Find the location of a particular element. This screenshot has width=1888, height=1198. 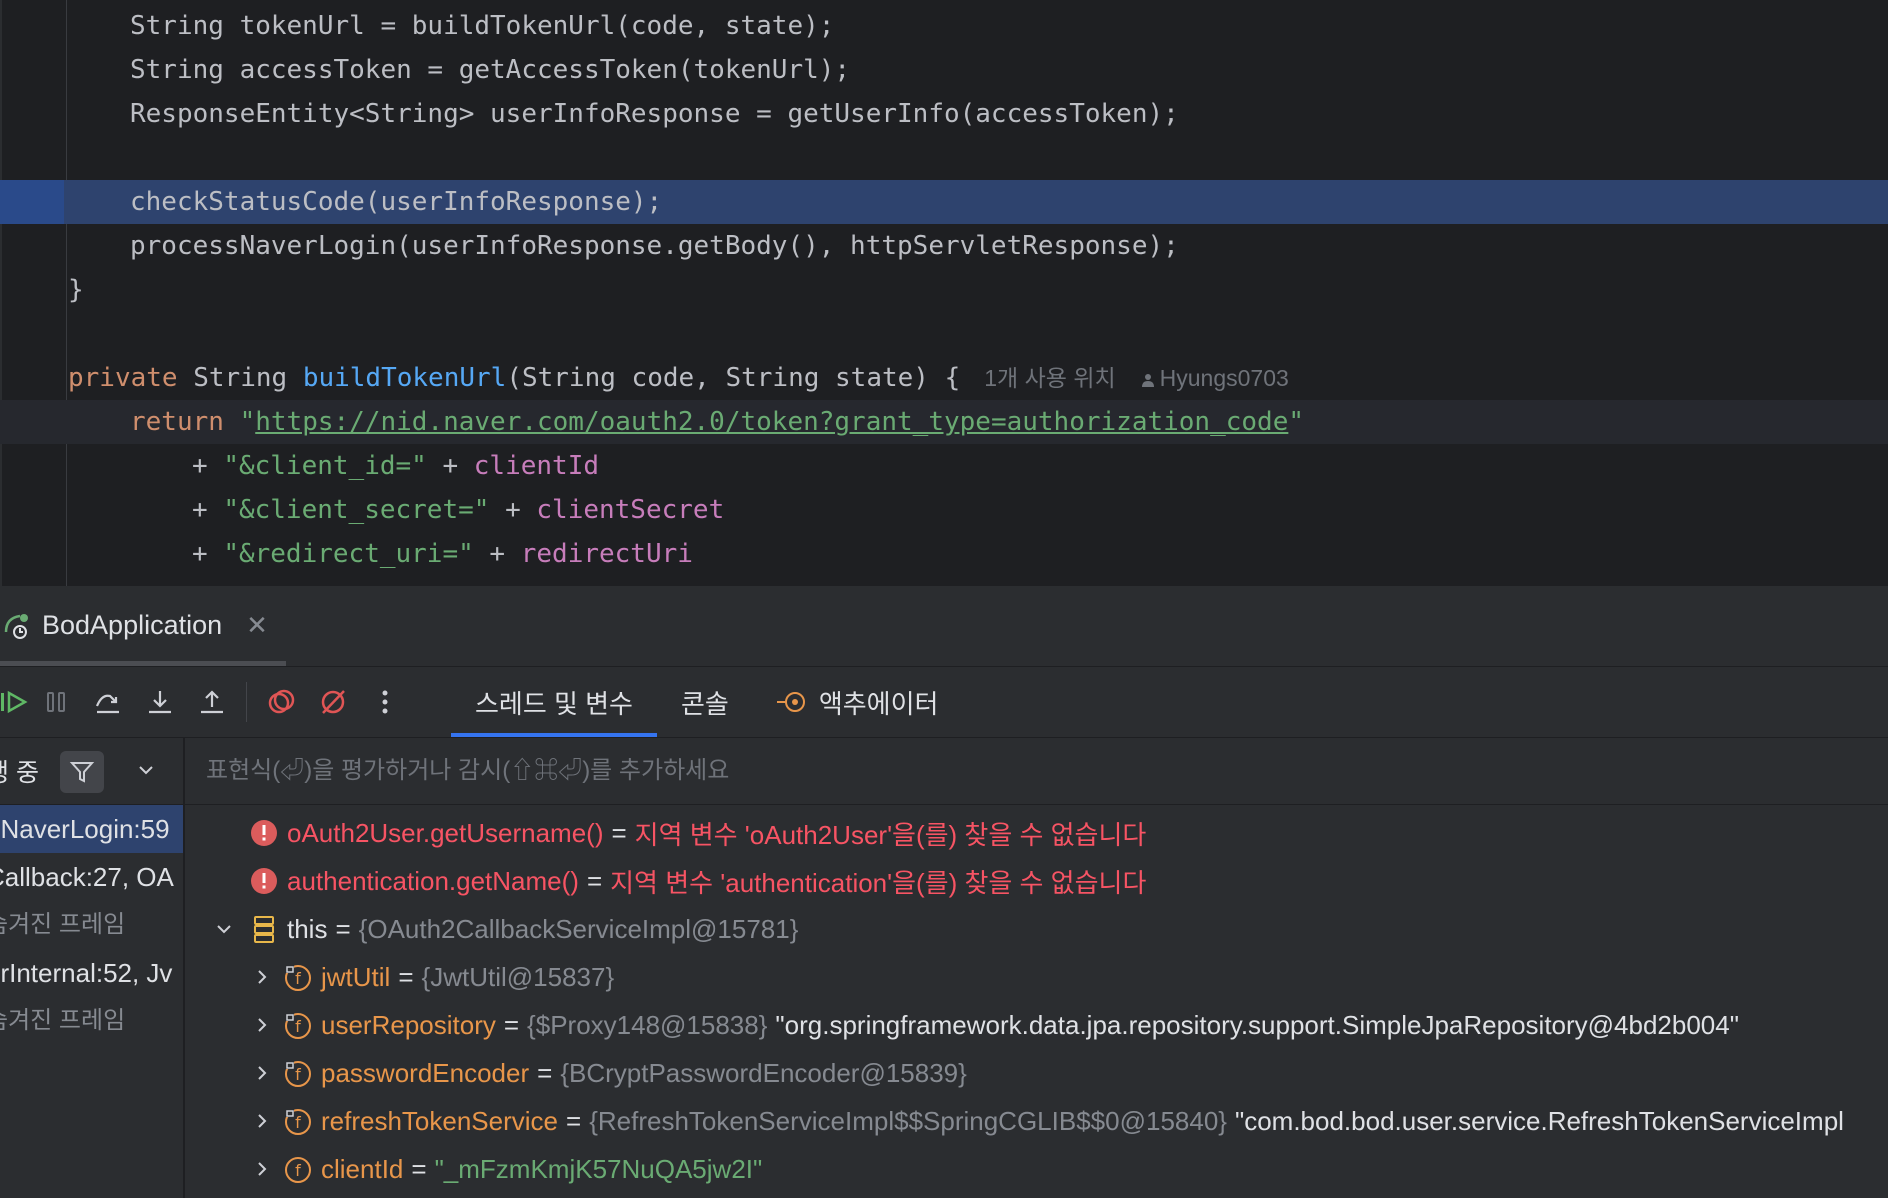

more-options-button is located at coordinates (385, 702).